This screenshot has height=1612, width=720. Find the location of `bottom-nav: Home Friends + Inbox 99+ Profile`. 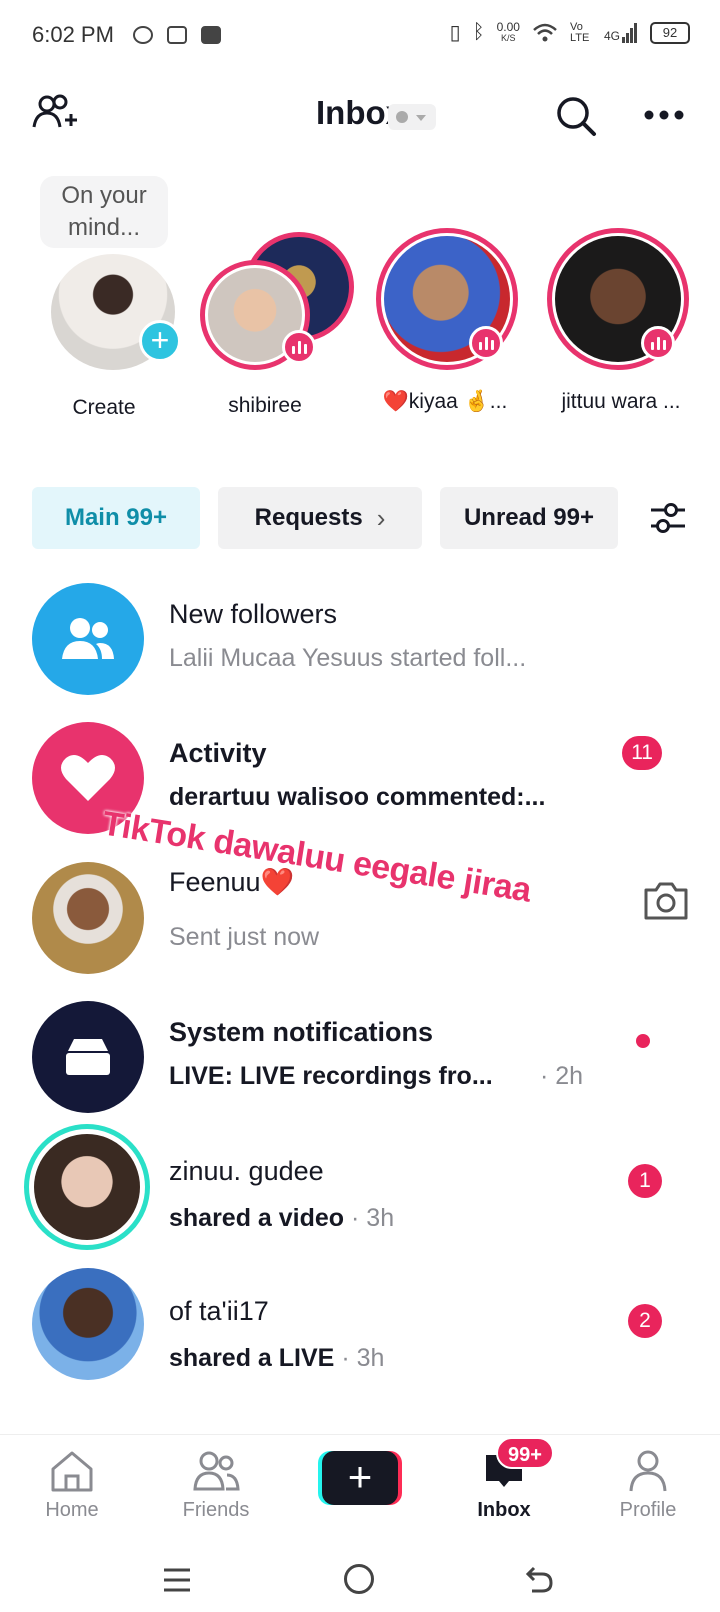

bottom-nav: Home Friends + Inbox 99+ Profile is located at coordinates (360, 1490).